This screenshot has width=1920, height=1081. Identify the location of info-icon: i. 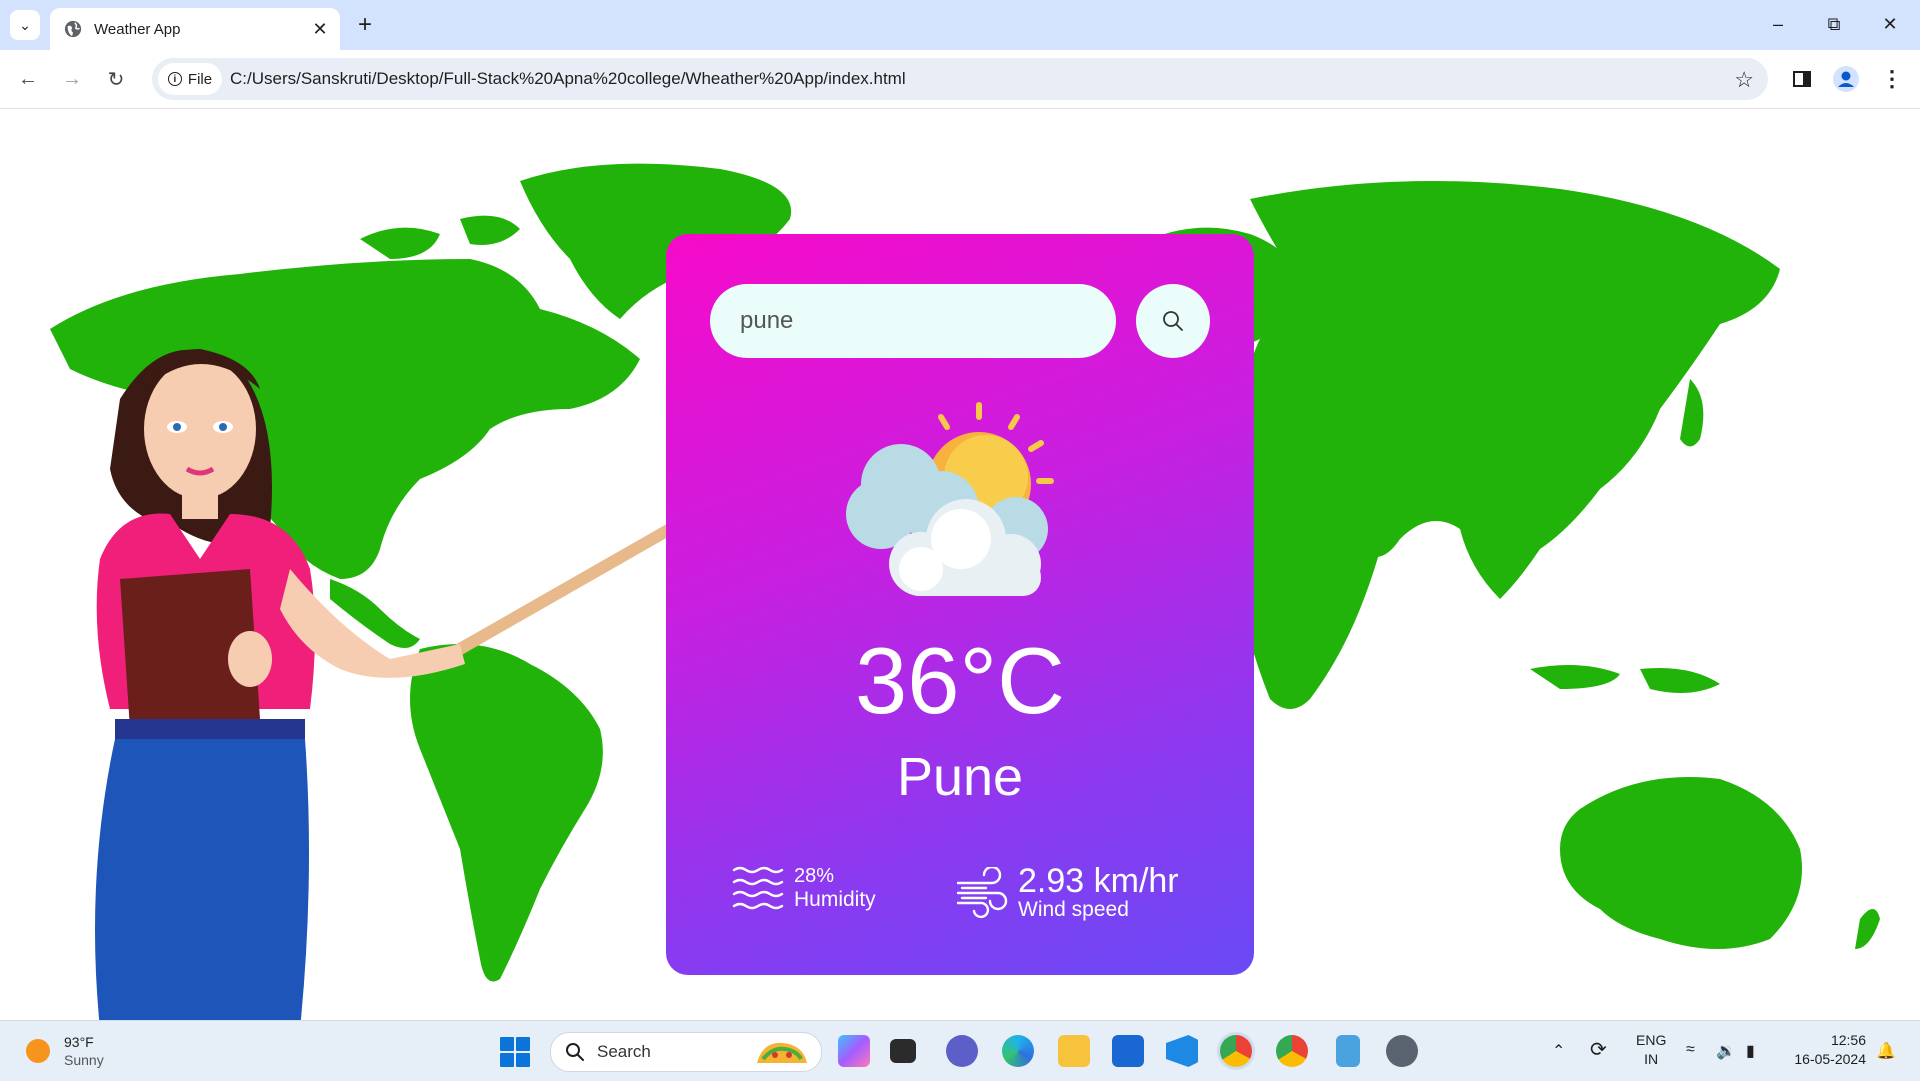
(174, 79).